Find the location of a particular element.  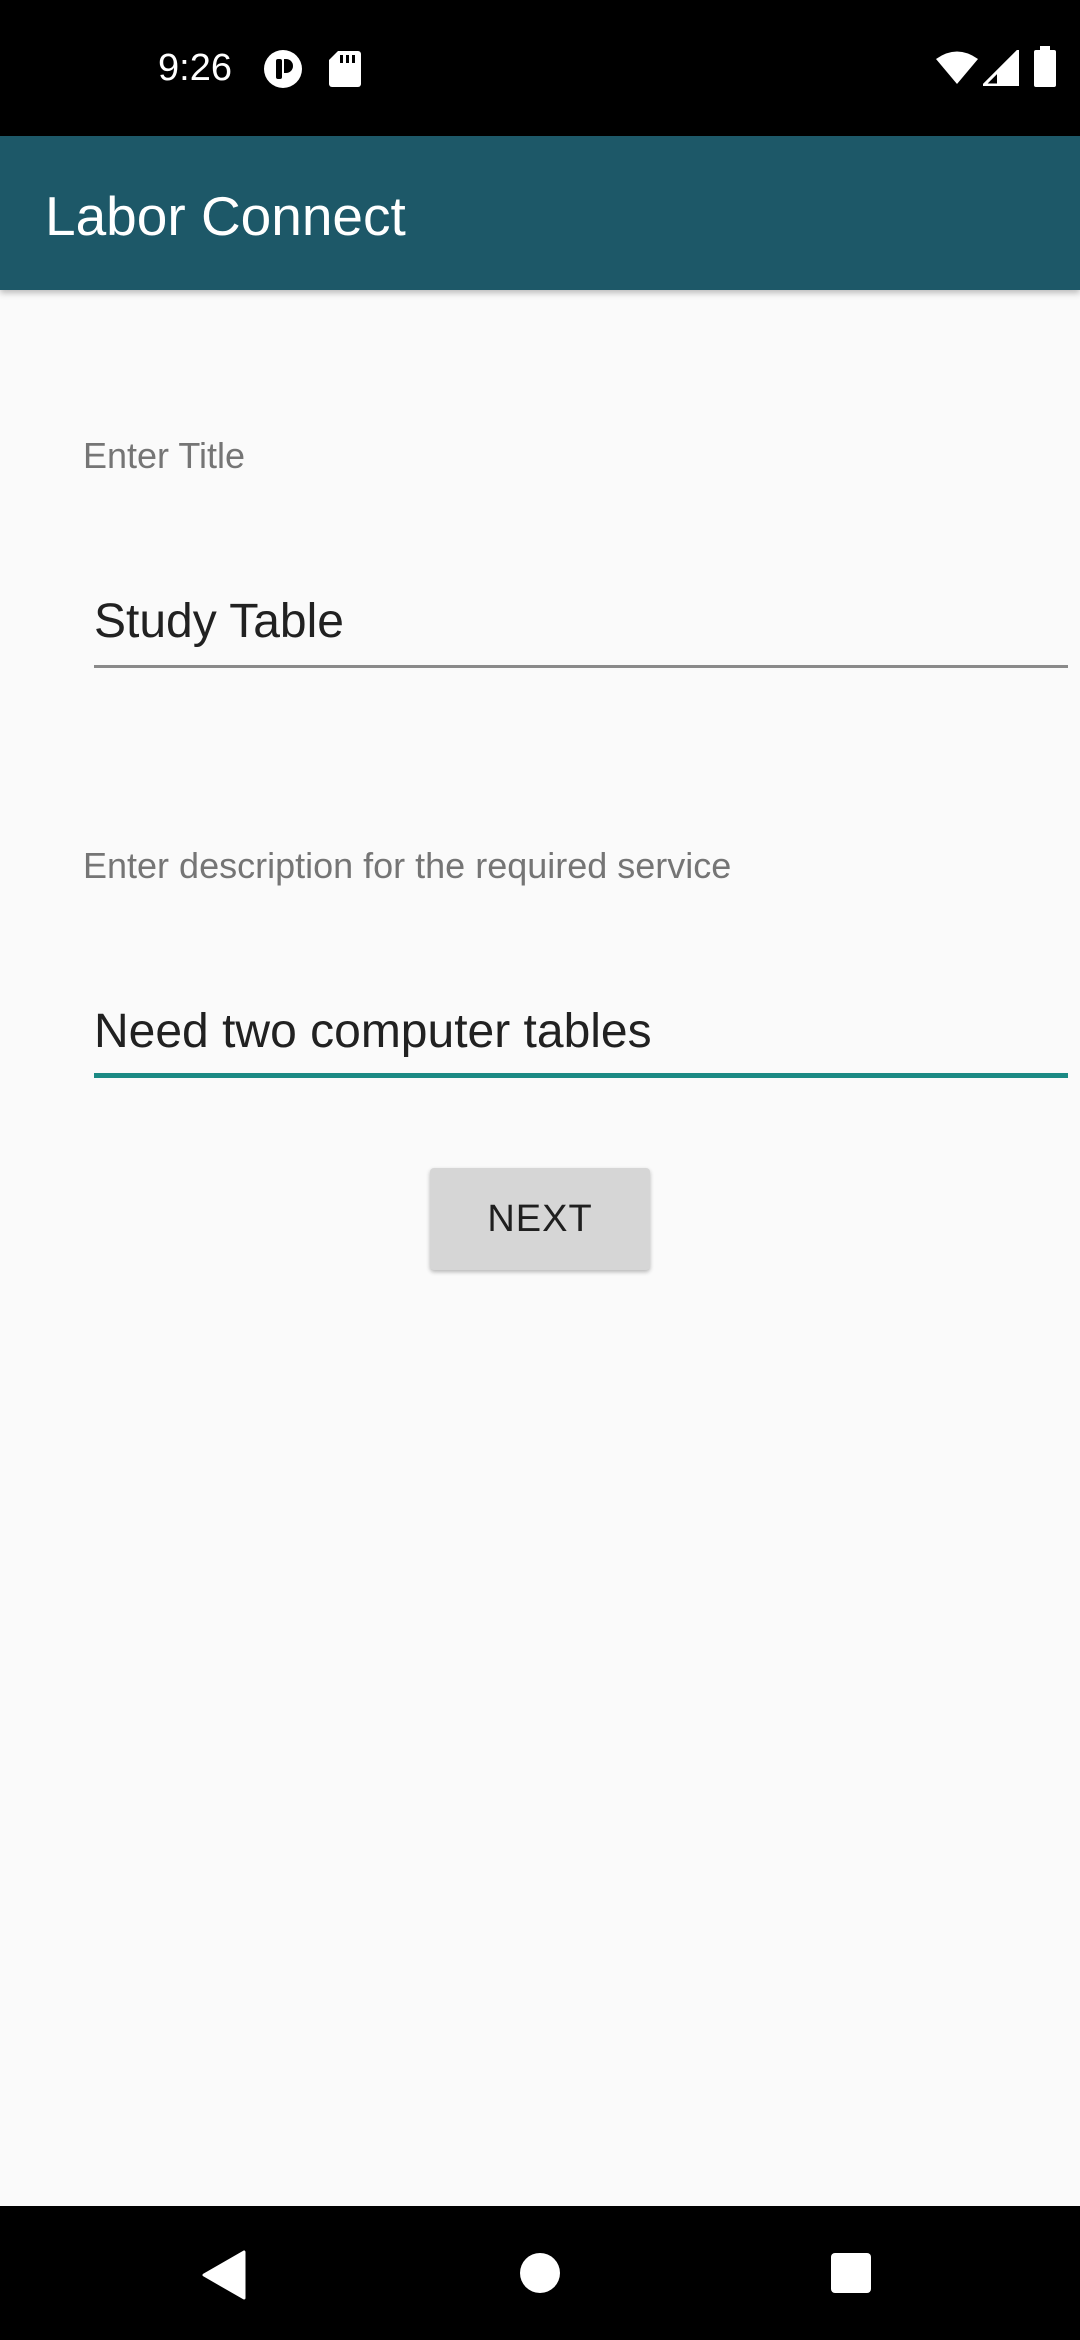

description-input: Need two computer tables is located at coordinates (581, 1039).